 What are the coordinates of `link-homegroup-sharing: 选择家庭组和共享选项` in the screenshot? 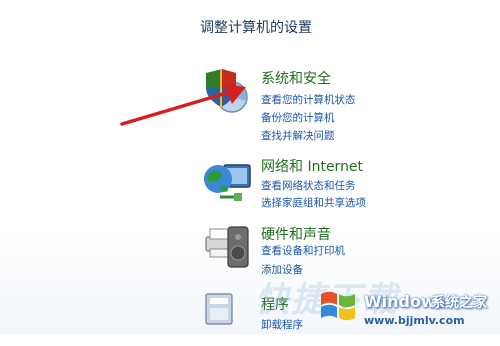 It's located at (313, 202).